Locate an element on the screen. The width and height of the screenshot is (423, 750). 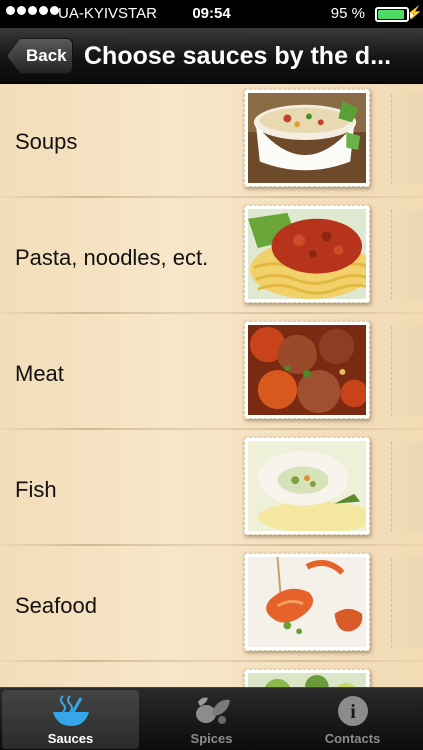
tab-label: Contacts is located at coordinates (352, 738).